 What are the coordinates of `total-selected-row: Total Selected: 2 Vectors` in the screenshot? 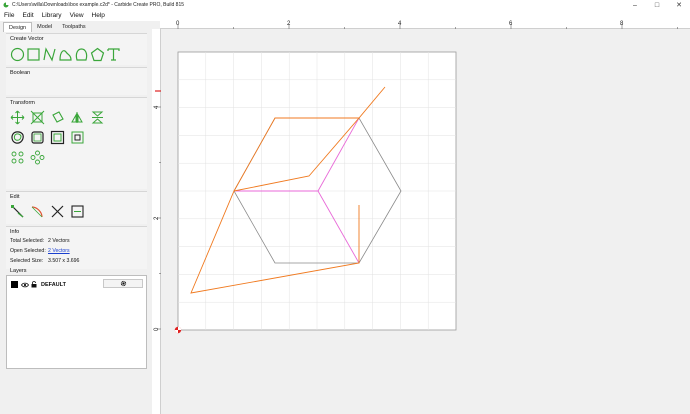 It's located at (40, 241).